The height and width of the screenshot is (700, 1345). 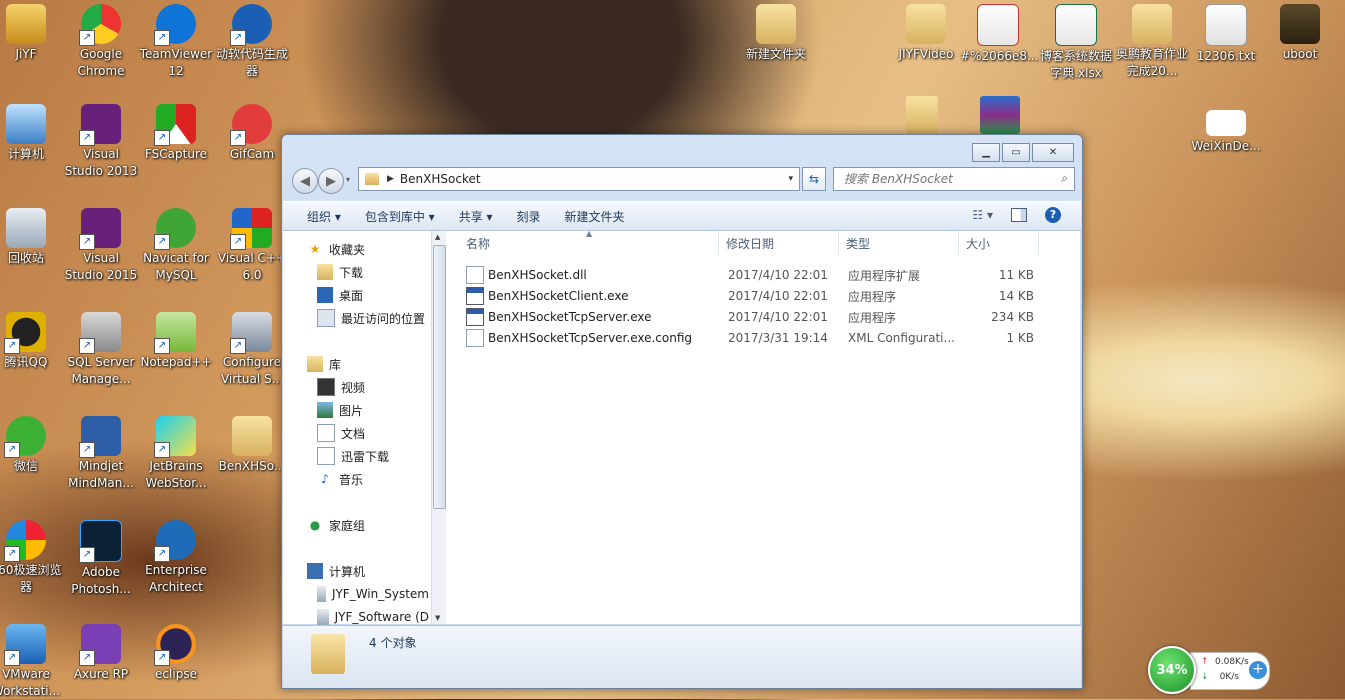 What do you see at coordinates (175, 541) in the screenshot?
I see `enterprise-architect-icon: ↗` at bounding box center [175, 541].